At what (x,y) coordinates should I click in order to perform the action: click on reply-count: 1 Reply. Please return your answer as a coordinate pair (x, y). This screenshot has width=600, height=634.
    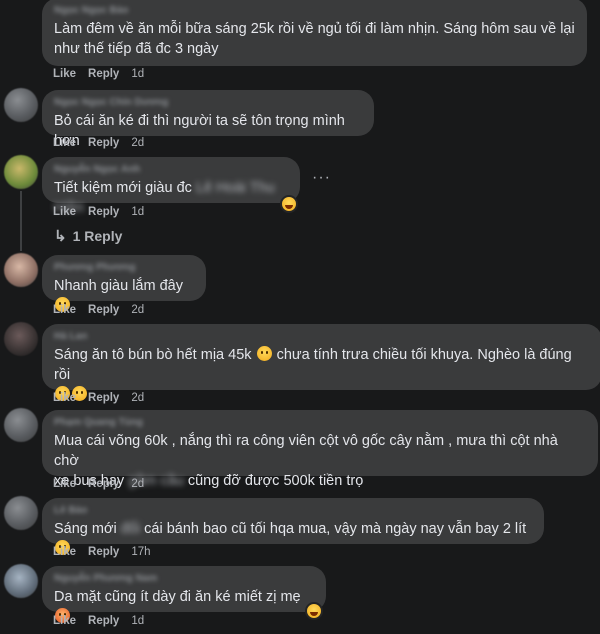
    Looking at the image, I should click on (97, 236).